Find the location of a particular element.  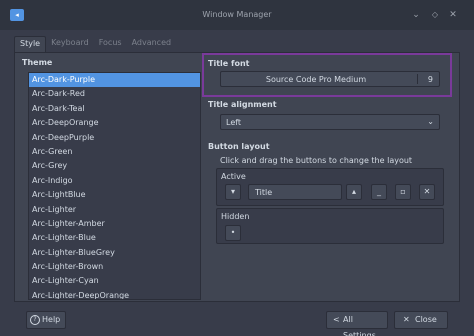

theme-list-item: Arc-Dark-Red is located at coordinates (114, 94).